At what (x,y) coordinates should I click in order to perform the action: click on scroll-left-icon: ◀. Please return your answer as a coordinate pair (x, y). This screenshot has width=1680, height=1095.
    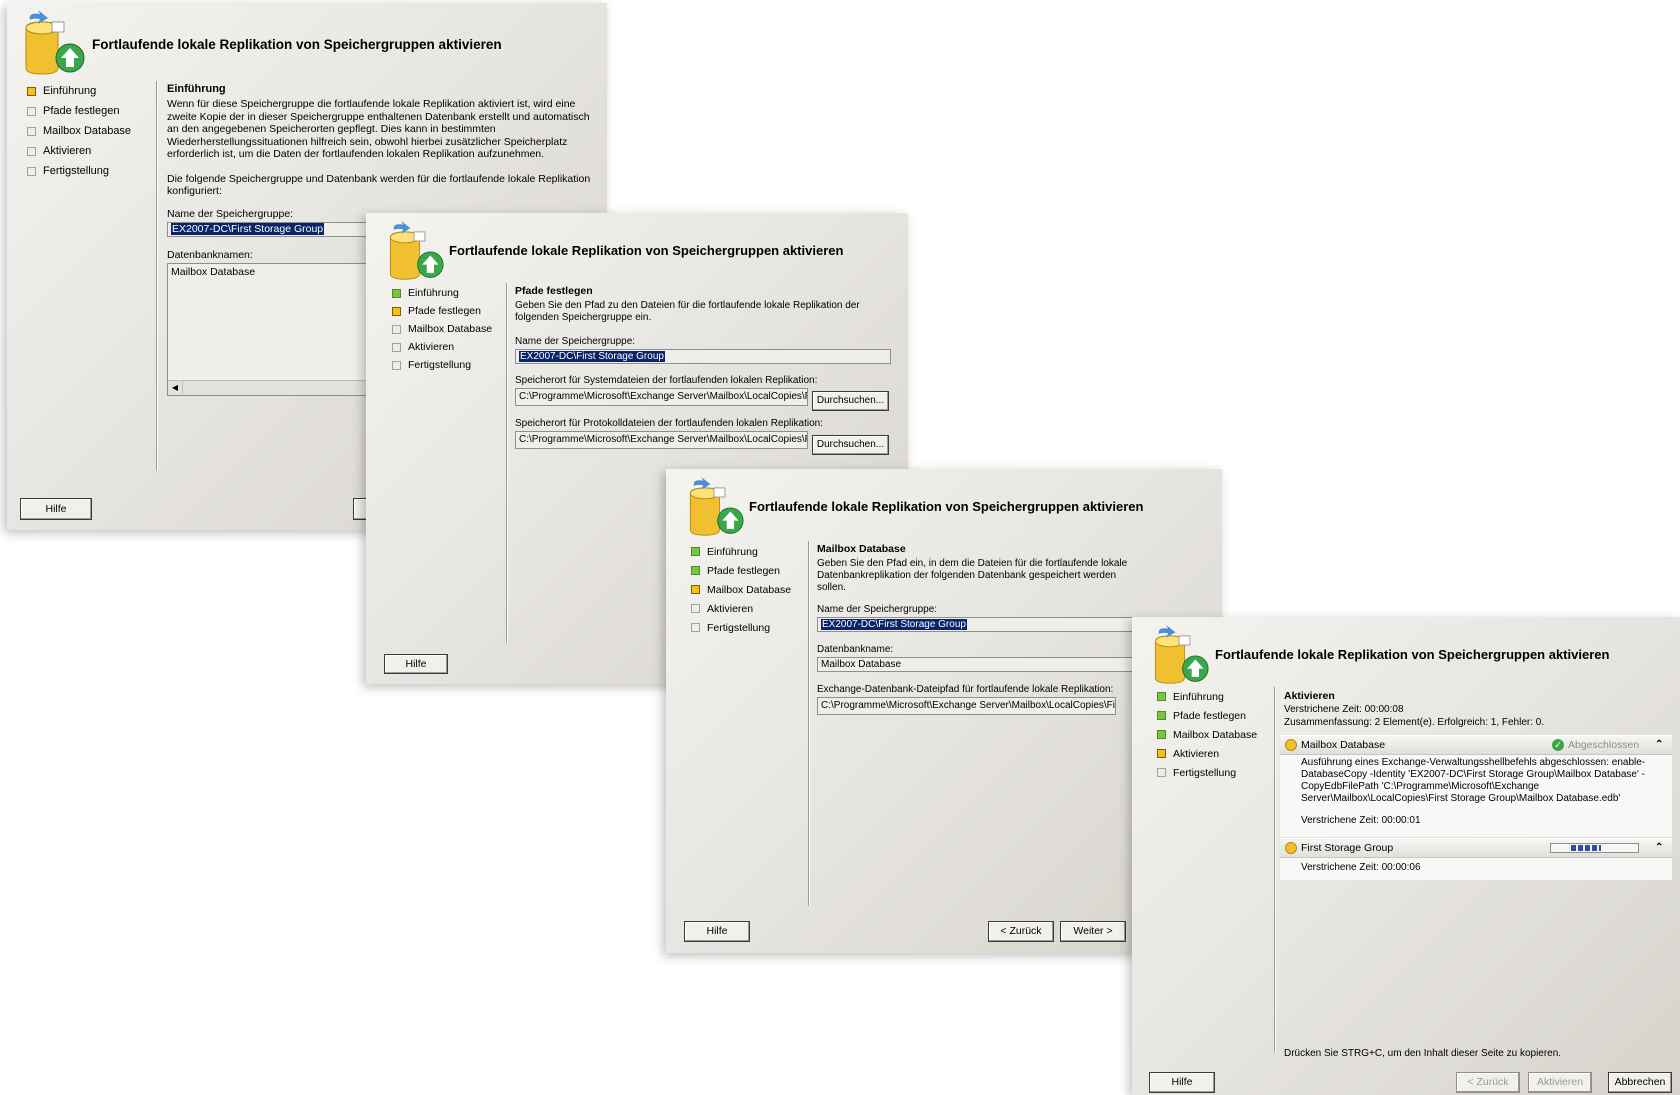
    Looking at the image, I should click on (175, 387).